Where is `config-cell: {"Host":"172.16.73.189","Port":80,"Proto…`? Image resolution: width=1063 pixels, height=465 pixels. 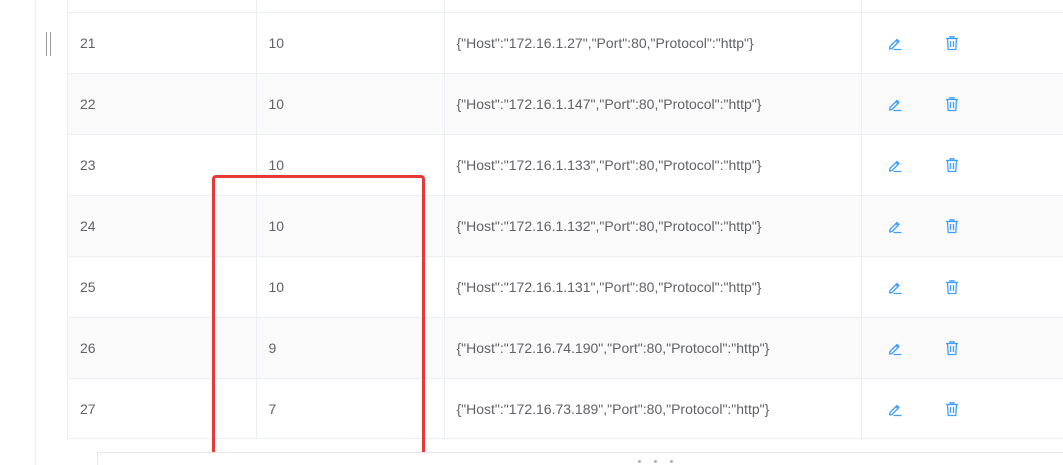 config-cell: {"Host":"172.16.73.189","Port":80,"Proto… is located at coordinates (653, 408).